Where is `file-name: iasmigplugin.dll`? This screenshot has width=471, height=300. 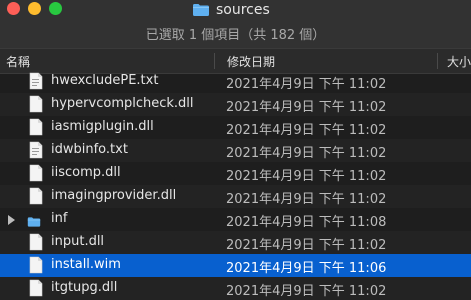 file-name: iasmigplugin.dll is located at coordinates (102, 126).